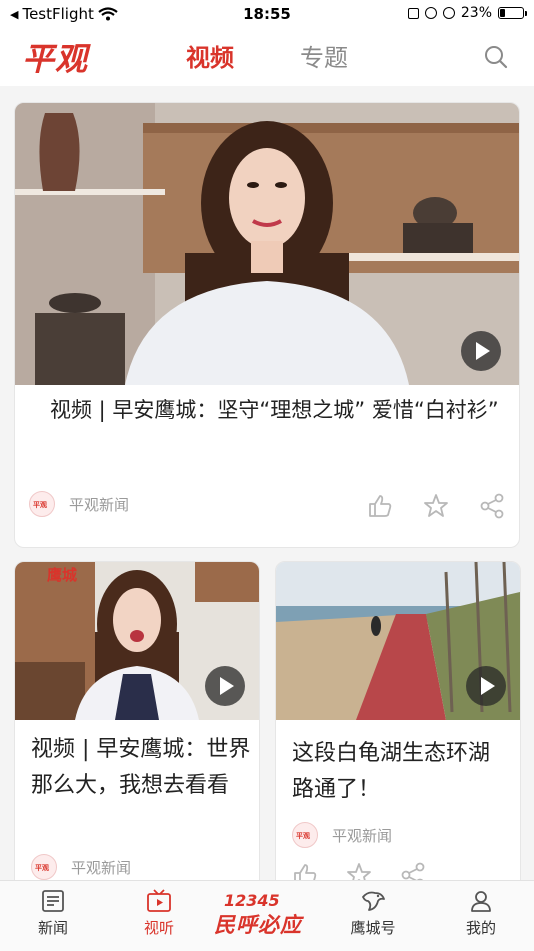 The width and height of the screenshot is (534, 951). I want to click on action-row, so click(436, 506).